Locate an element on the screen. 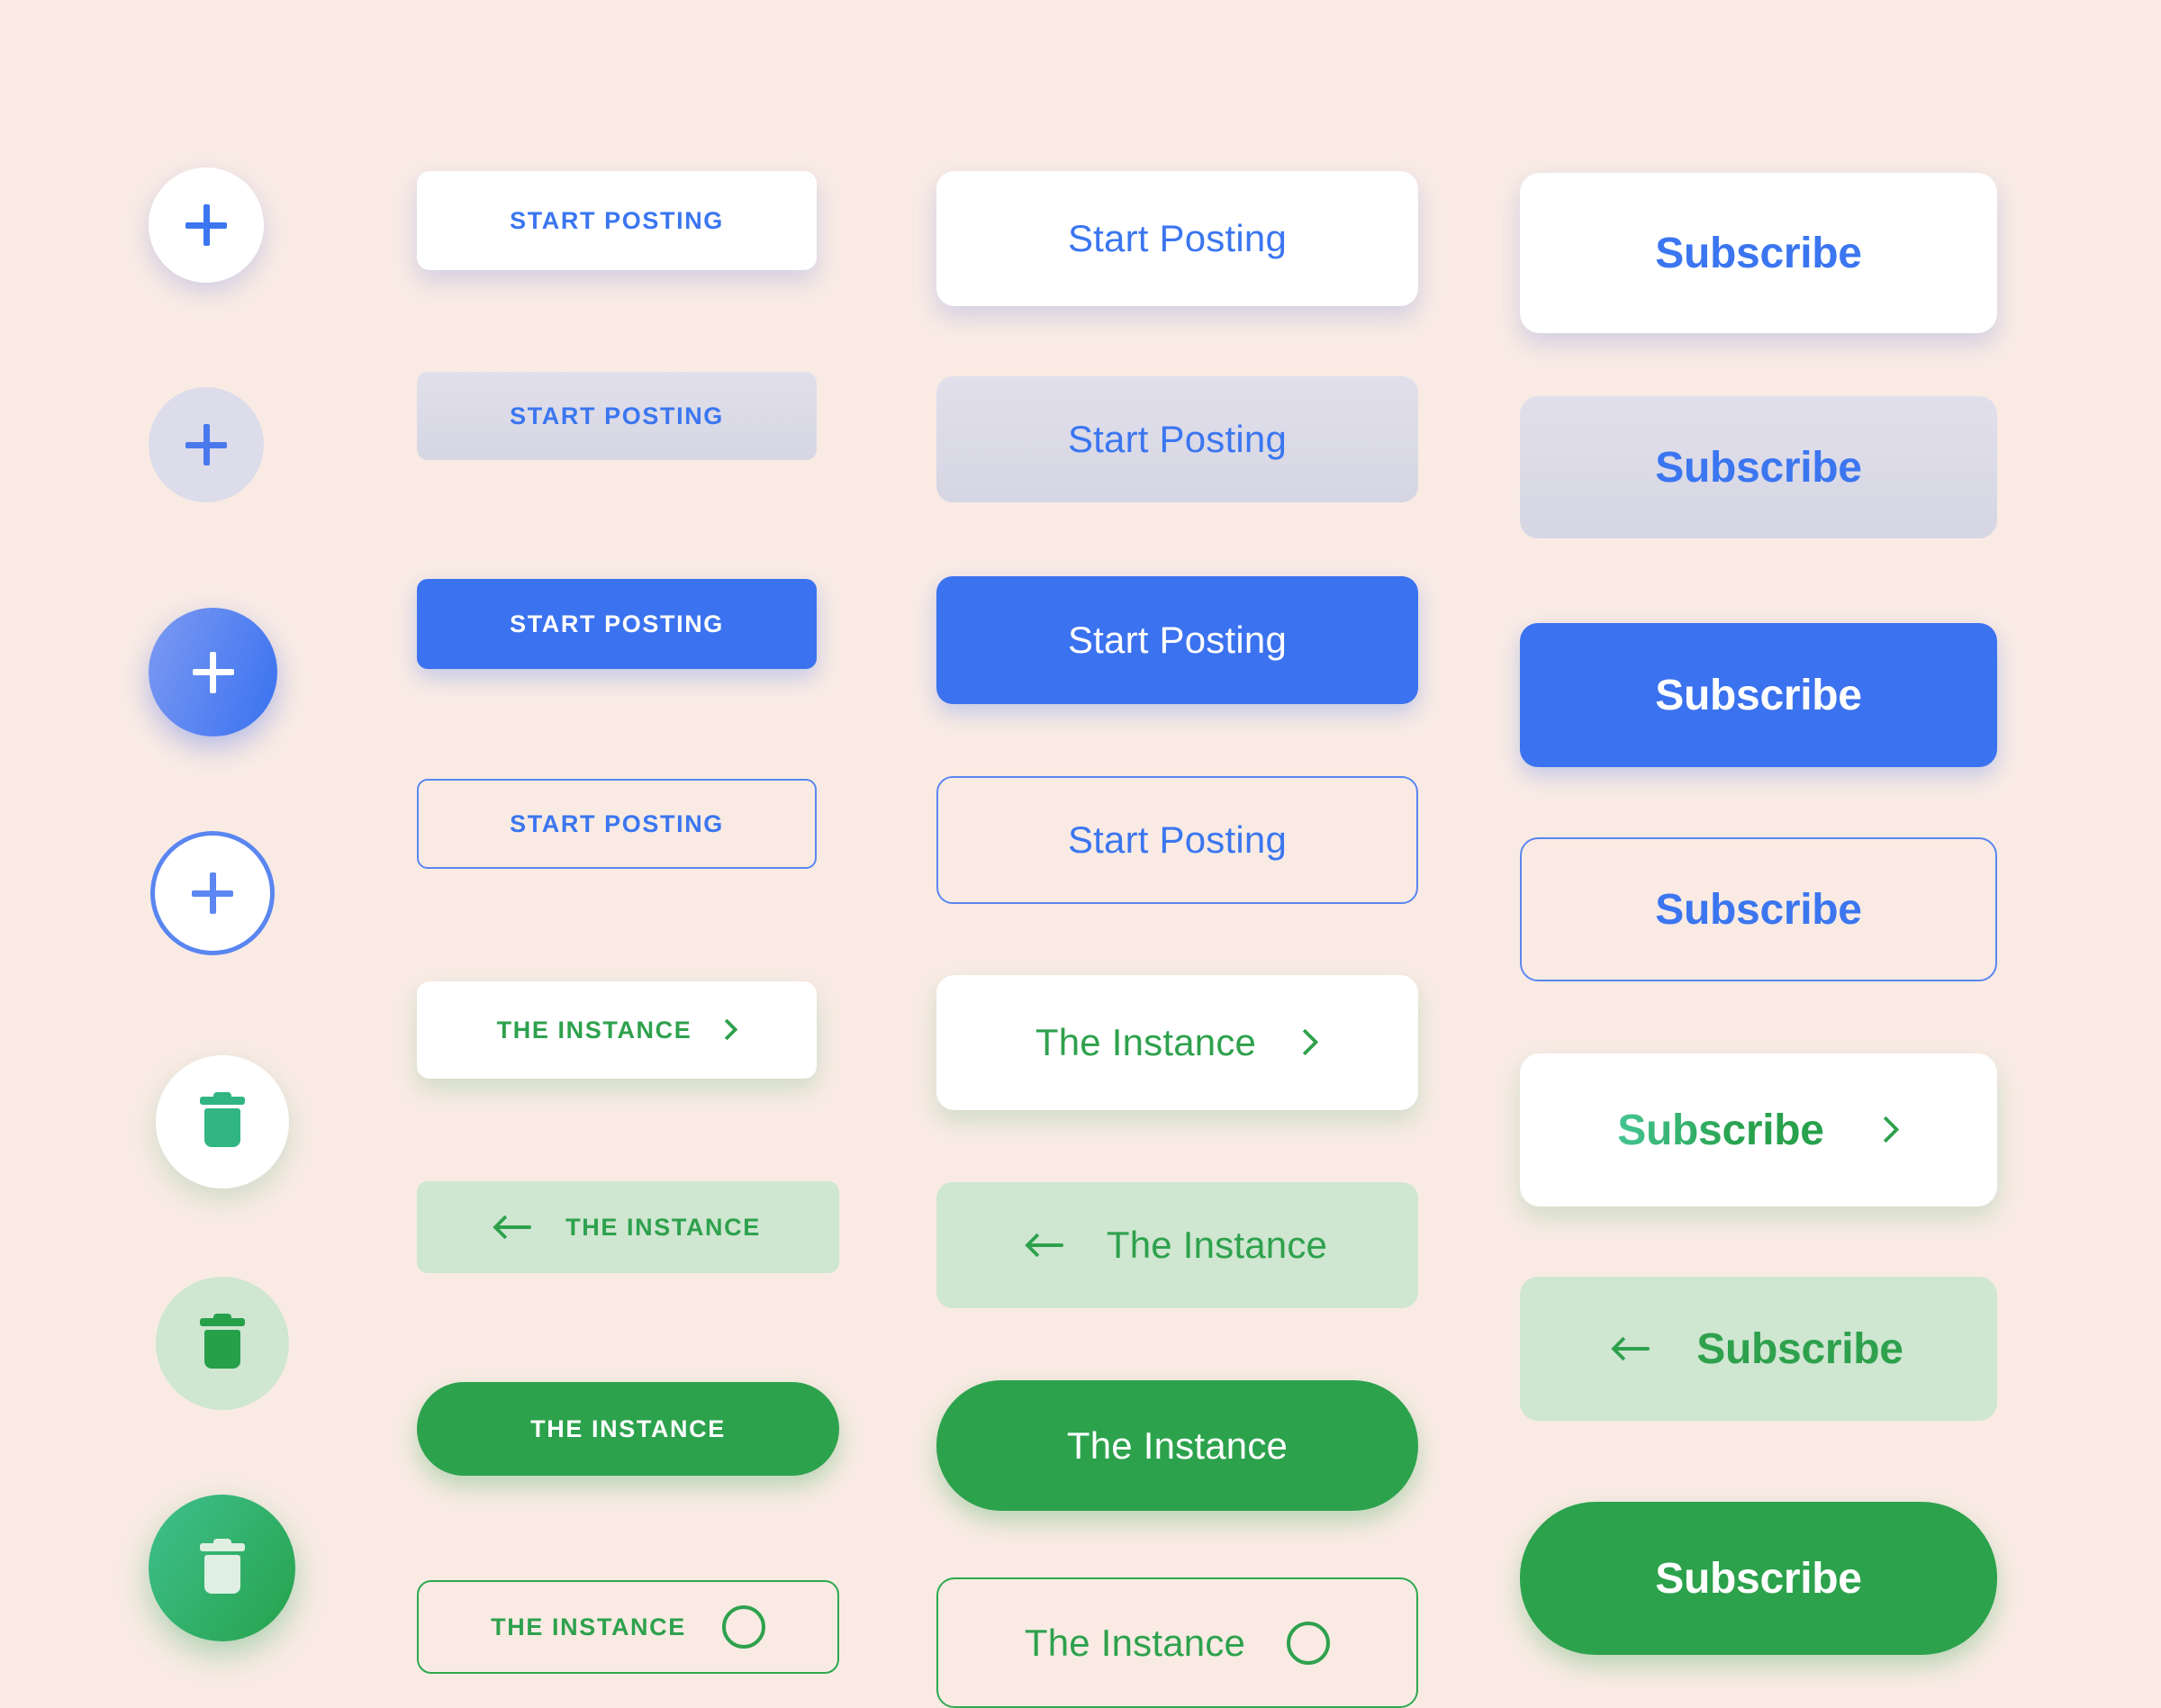 Image resolution: width=2161 pixels, height=1708 pixels. add-button-white is located at coordinates (206, 225).